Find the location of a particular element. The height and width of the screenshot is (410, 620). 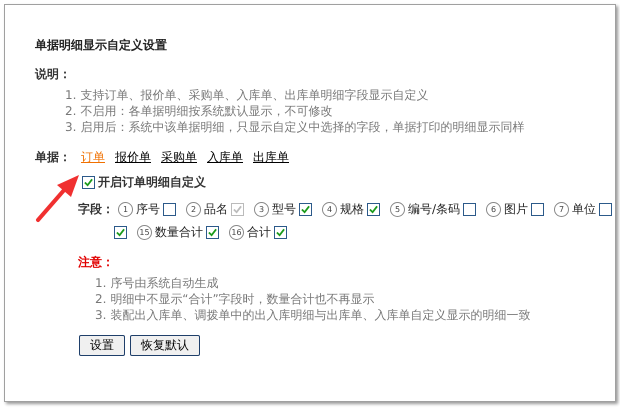

enable-label: 开启订单明细自定义 is located at coordinates (152, 182).